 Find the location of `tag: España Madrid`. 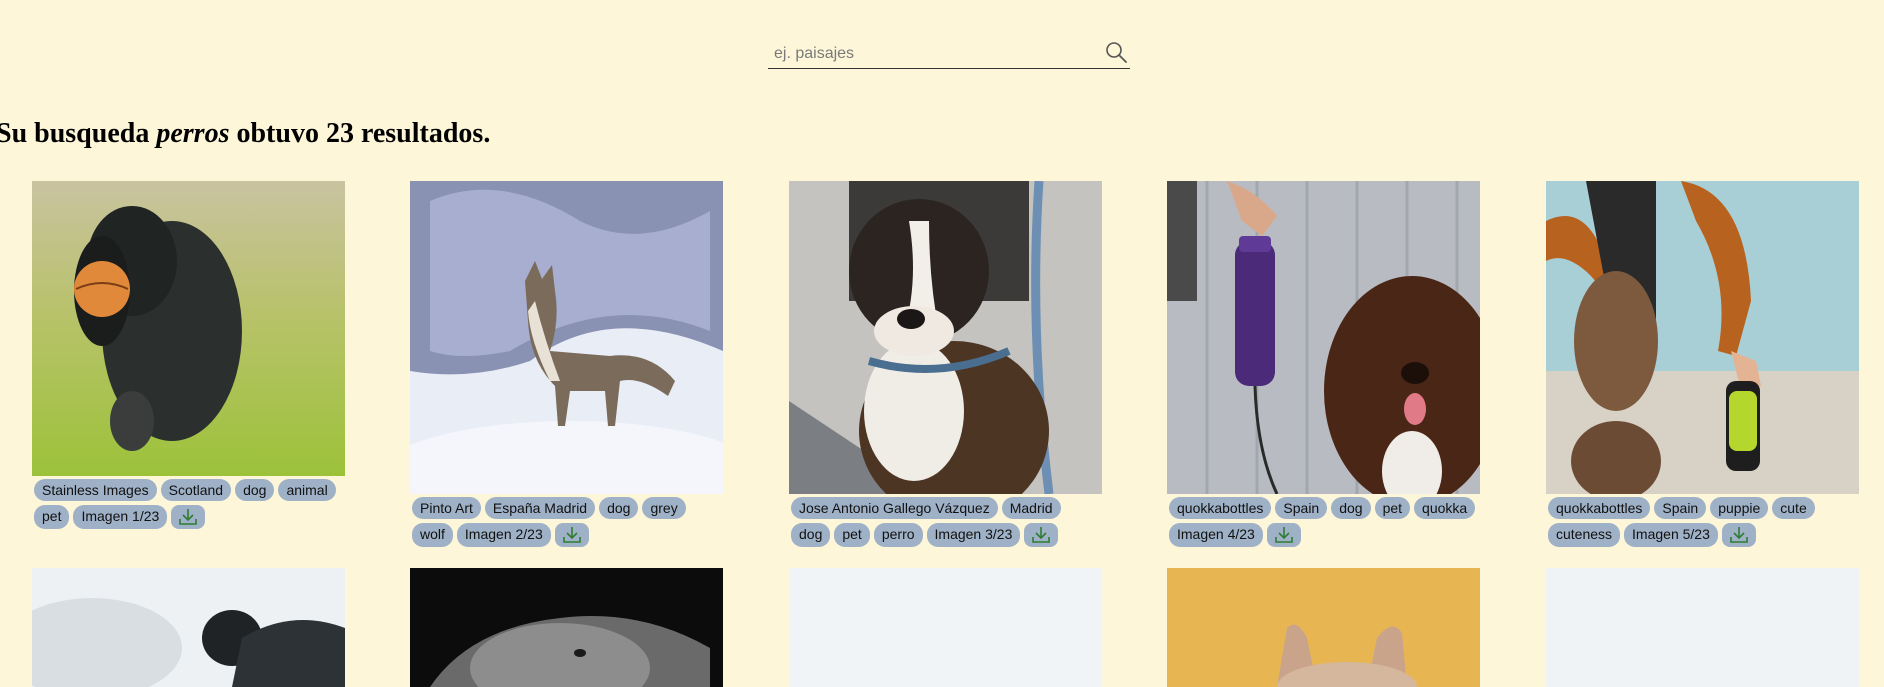

tag: España Madrid is located at coordinates (540, 508).